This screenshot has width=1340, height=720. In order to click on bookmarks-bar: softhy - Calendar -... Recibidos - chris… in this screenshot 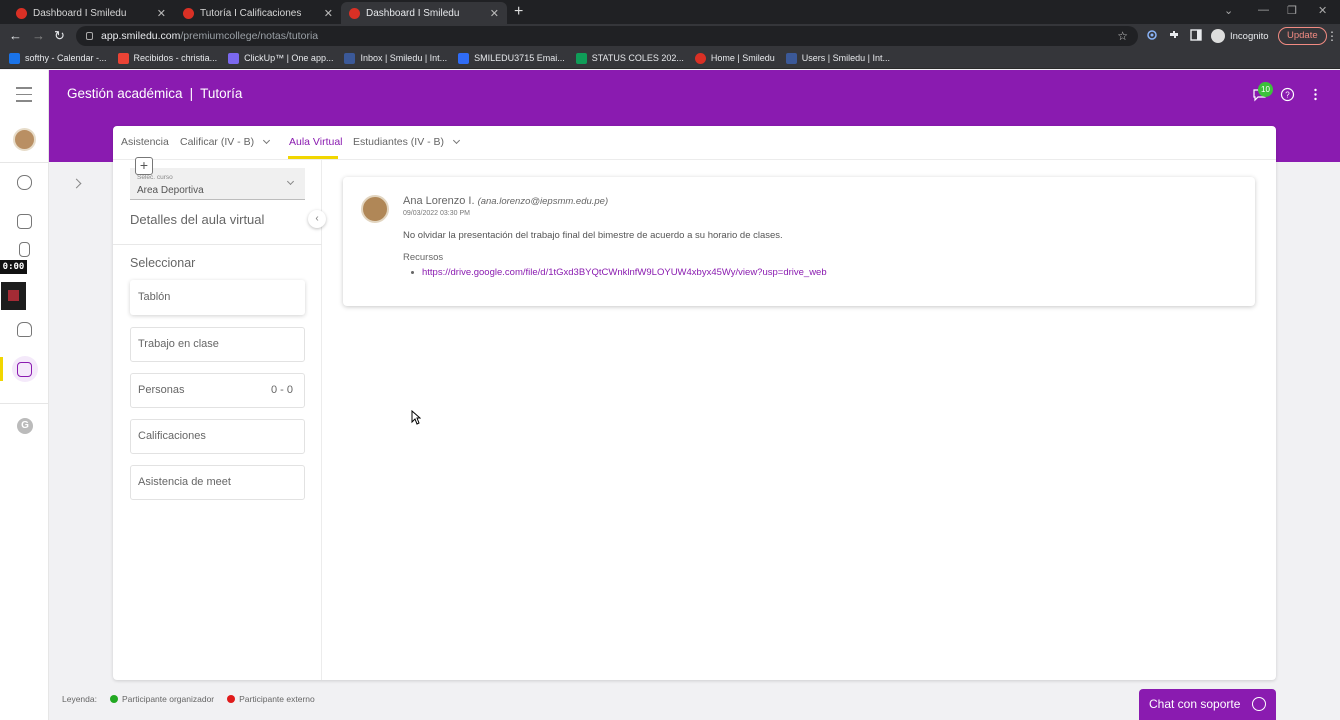, I will do `click(670, 58)`.